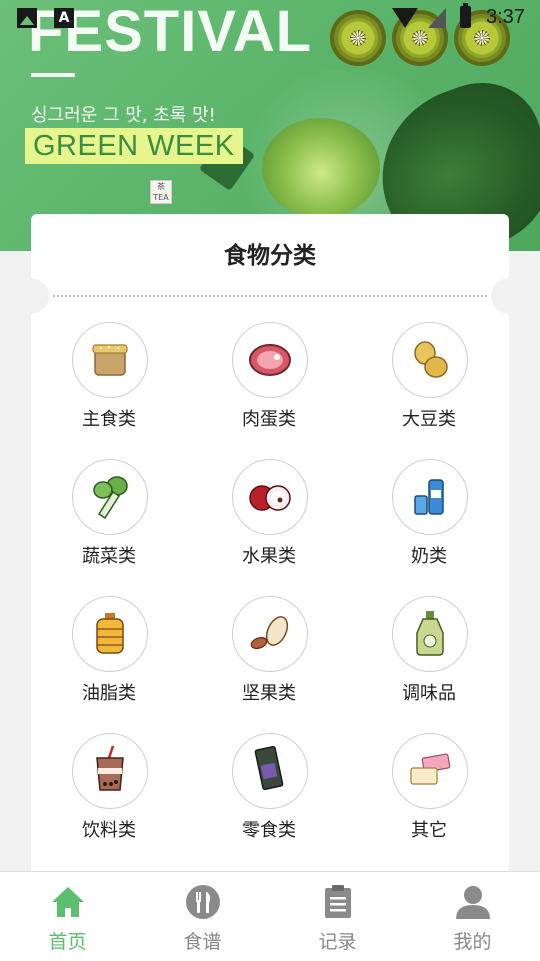  I want to click on user-icon, so click(472, 902).